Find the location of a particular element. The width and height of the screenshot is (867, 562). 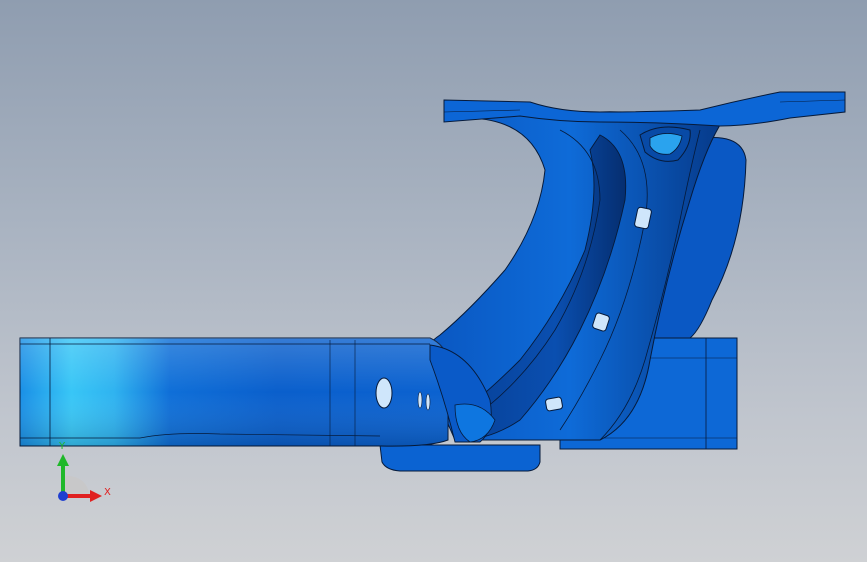

z-axis-origin-icon is located at coordinates (63, 496).